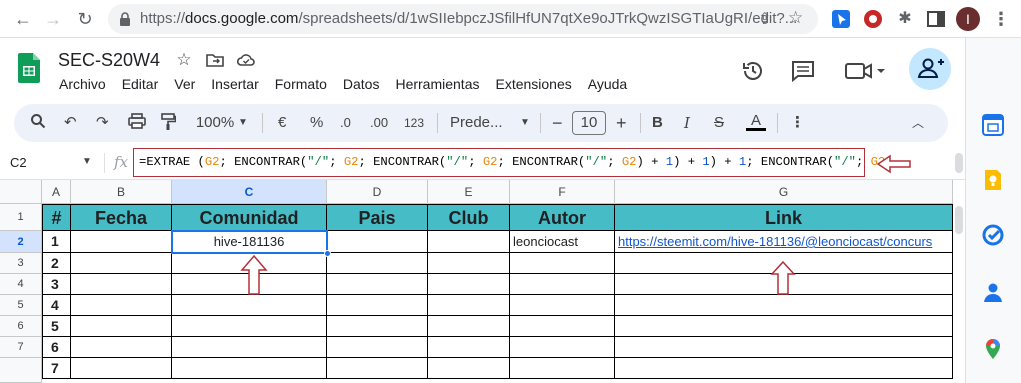 The width and height of the screenshot is (1021, 383). What do you see at coordinates (121, 242) in the screenshot?
I see `cell-b2` at bounding box center [121, 242].